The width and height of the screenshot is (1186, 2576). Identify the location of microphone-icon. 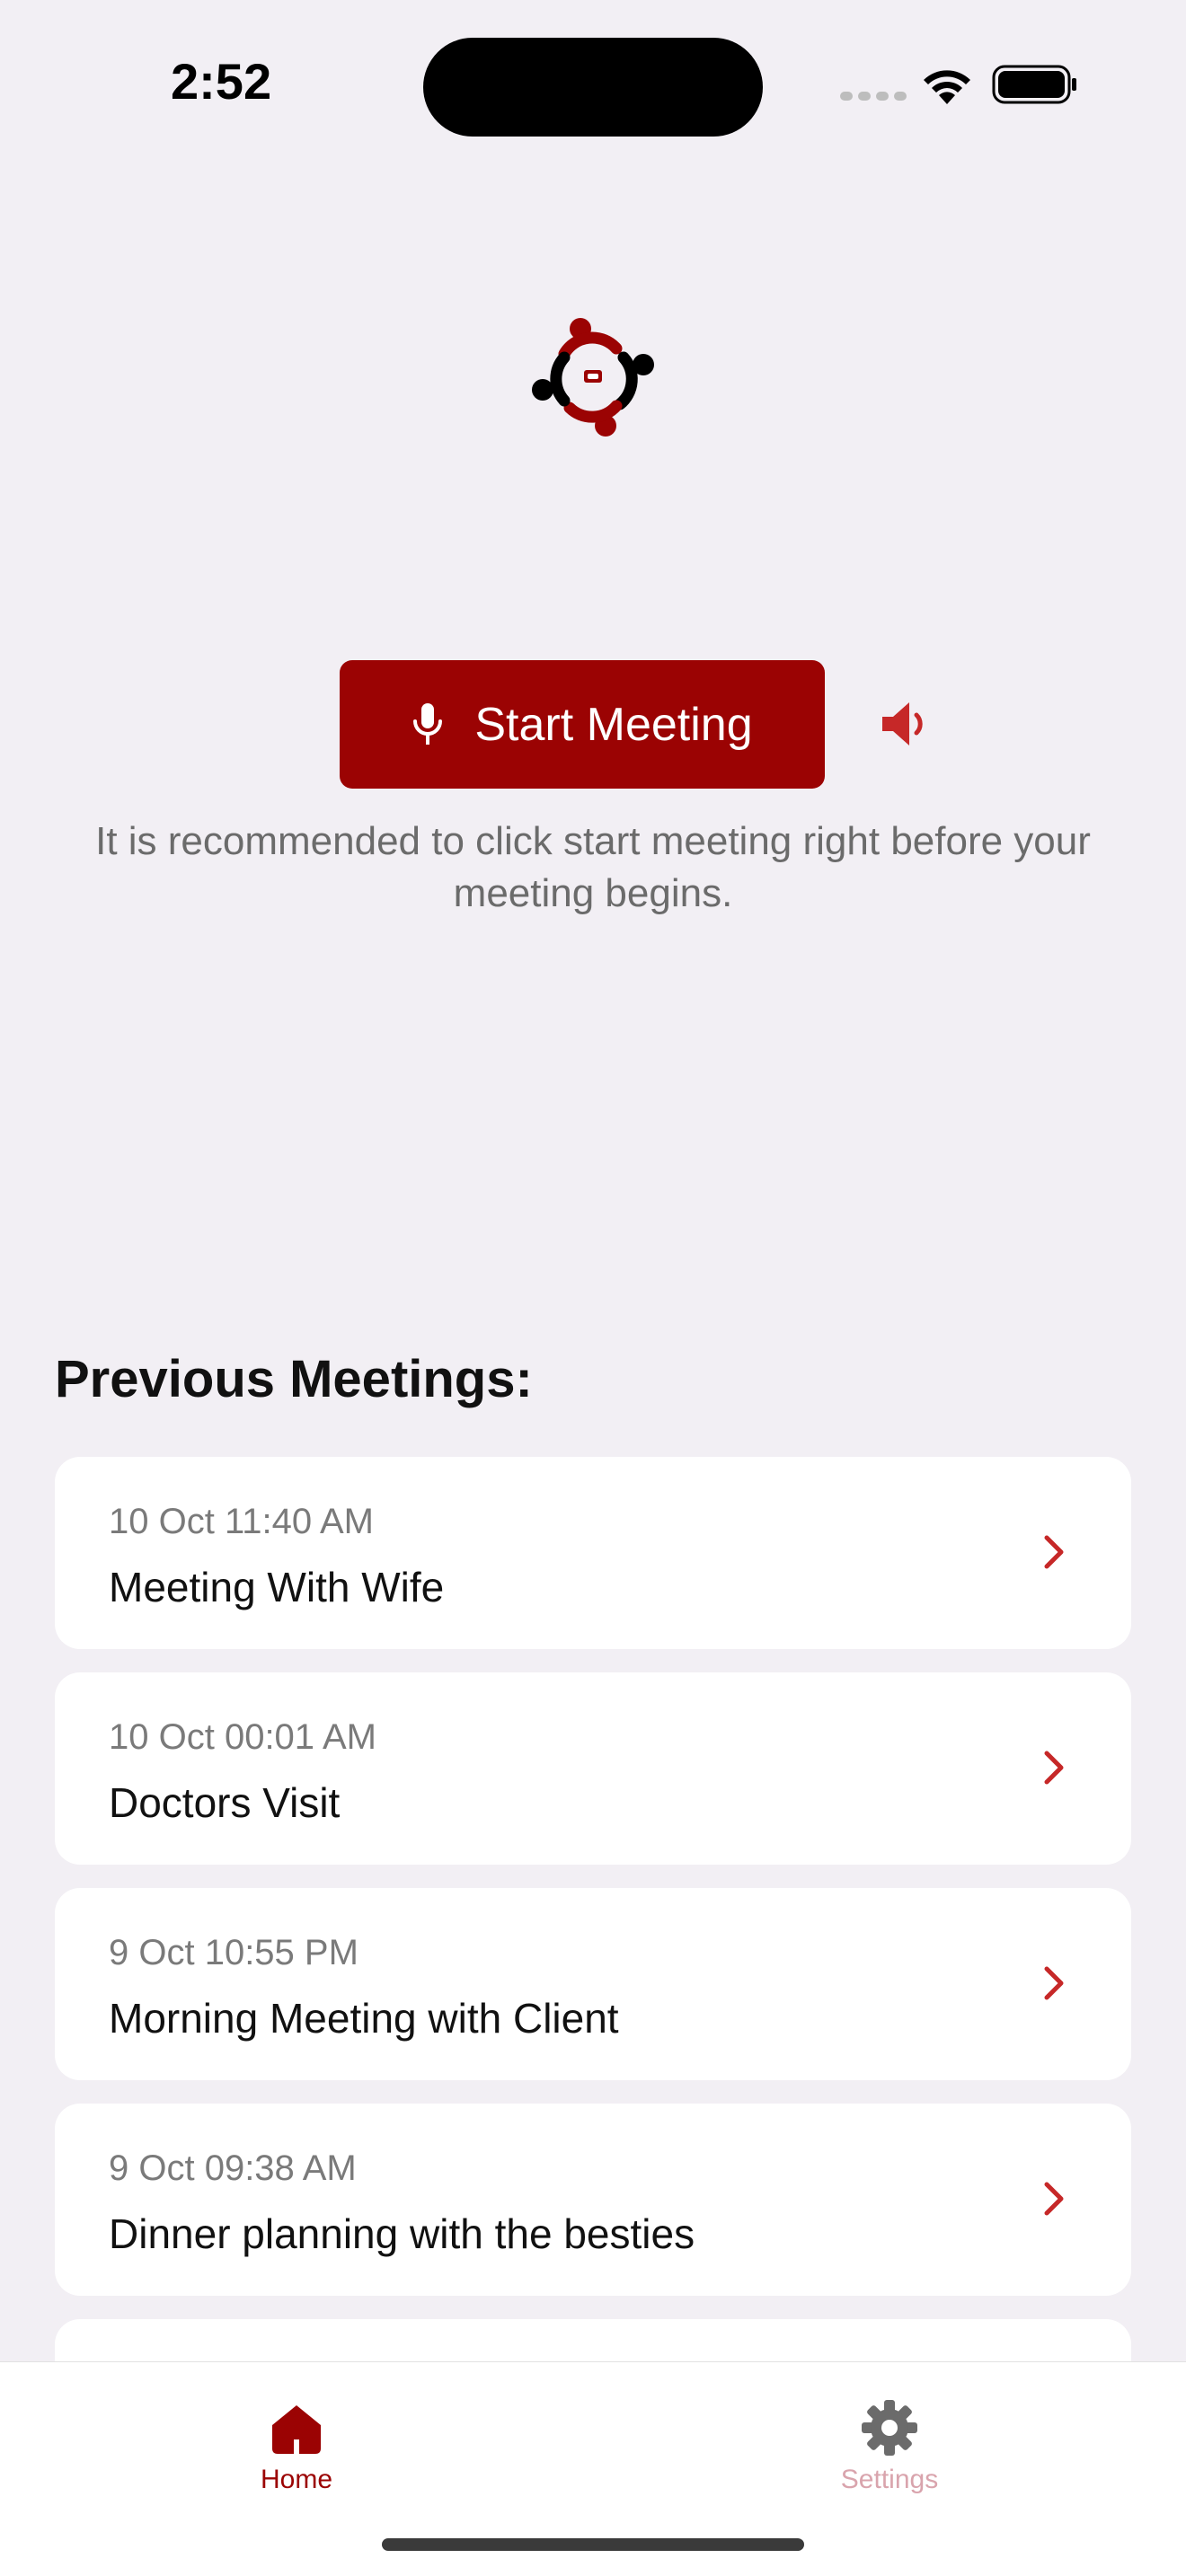
(428, 723).